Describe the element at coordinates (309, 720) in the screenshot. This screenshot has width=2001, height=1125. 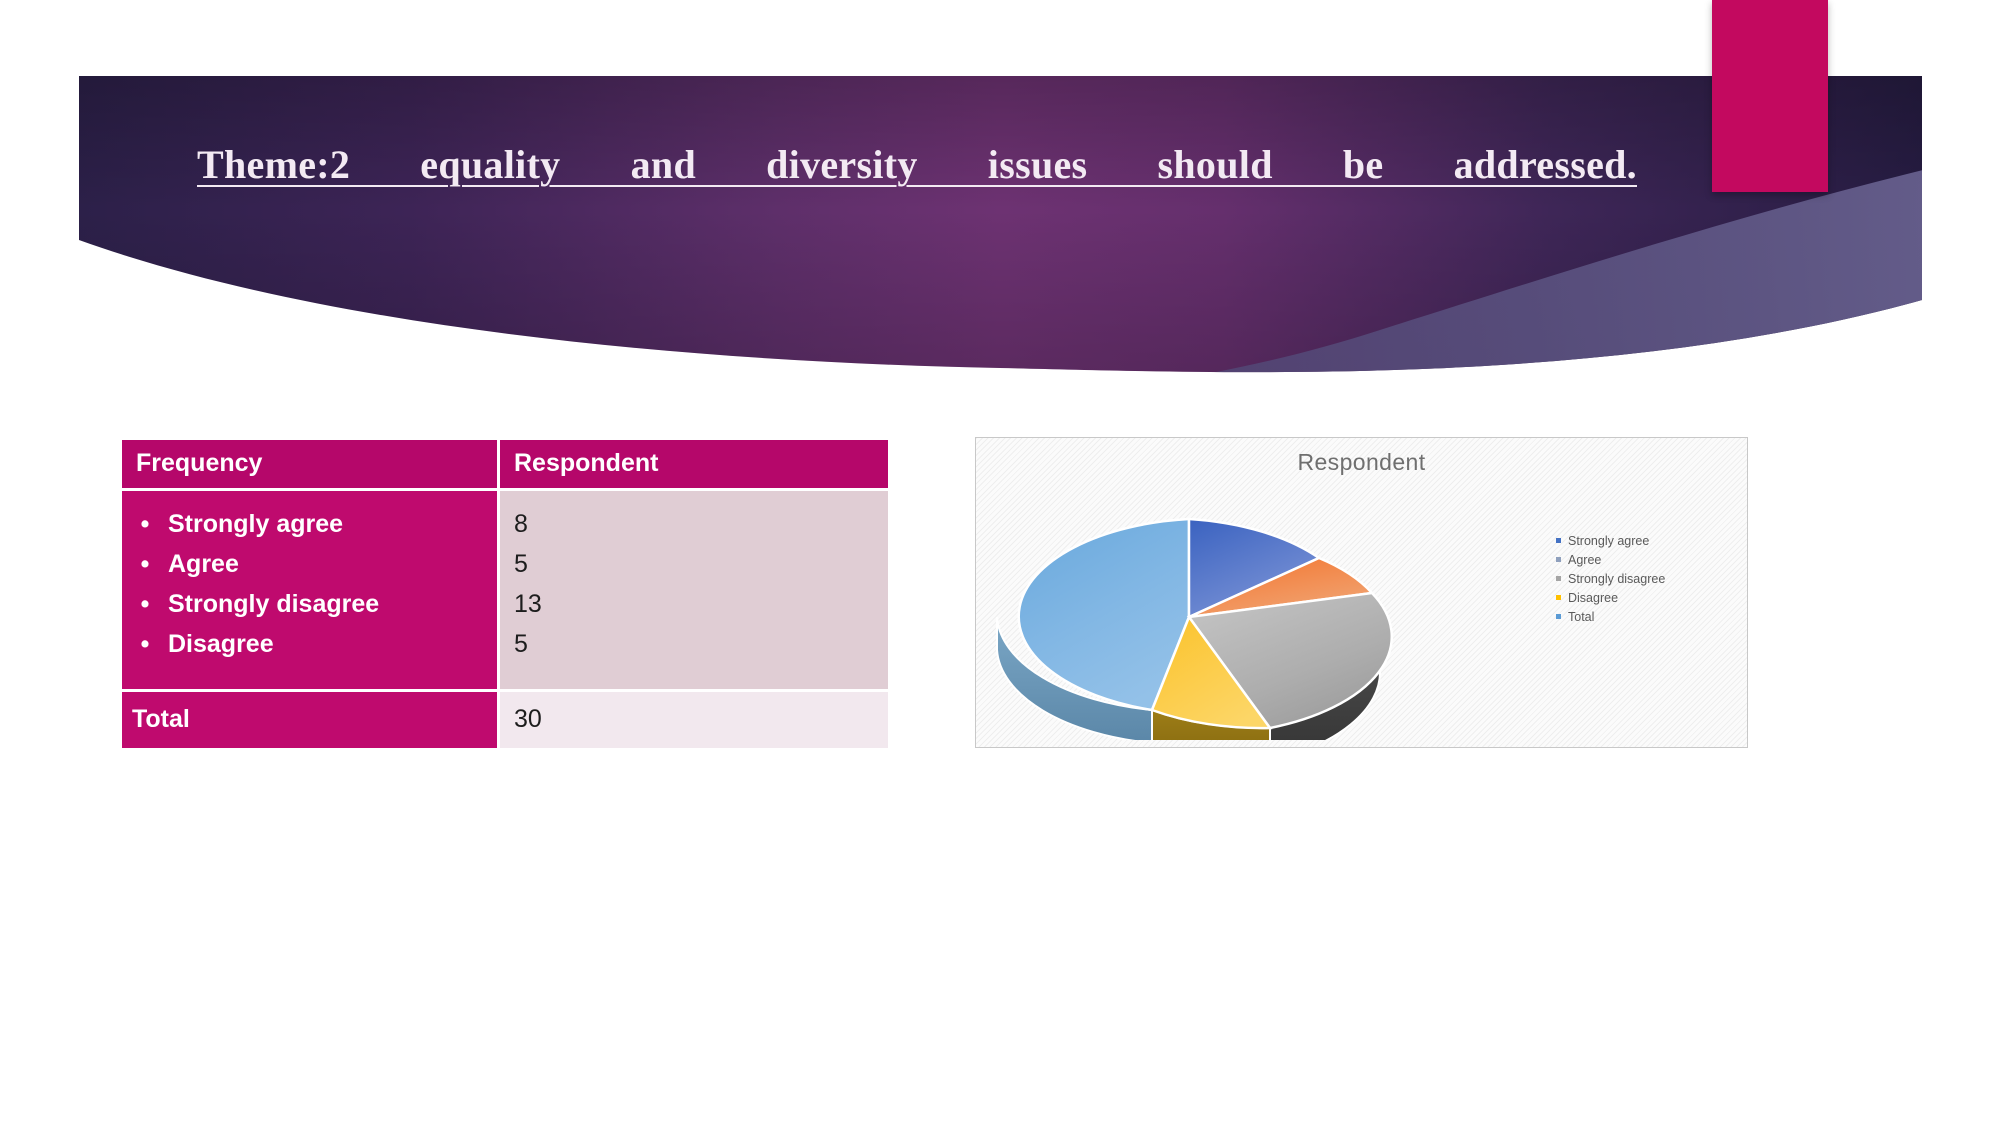
I see `table-total-label: Total` at that location.